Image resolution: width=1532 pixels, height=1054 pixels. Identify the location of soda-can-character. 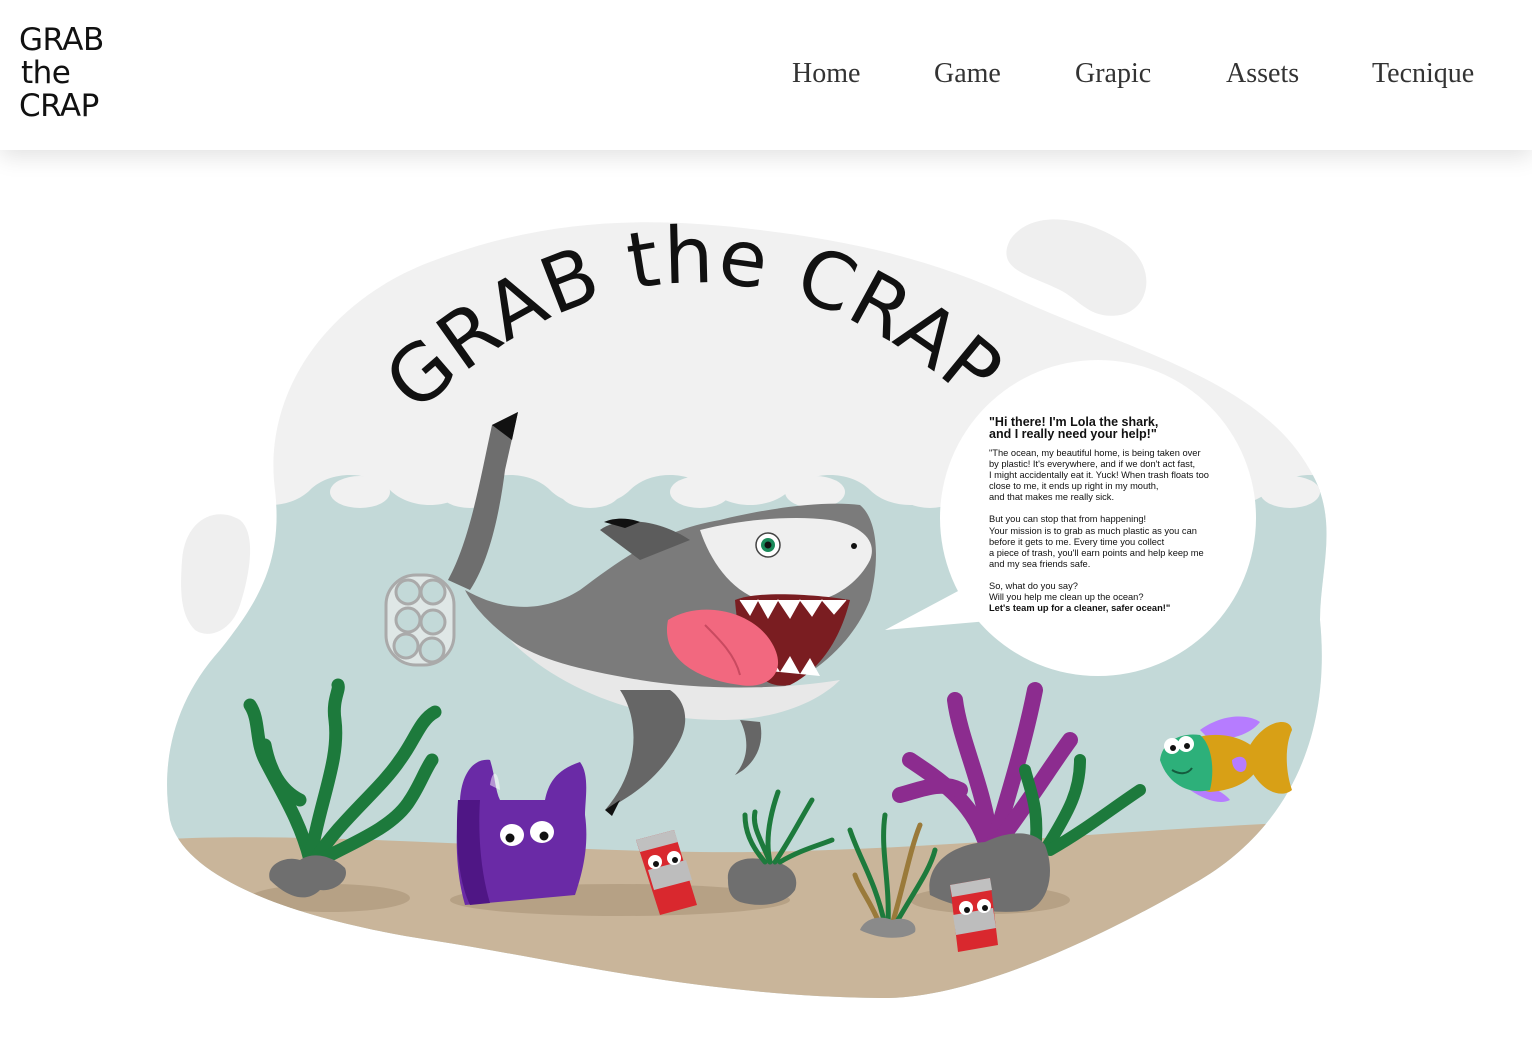
(974, 915).